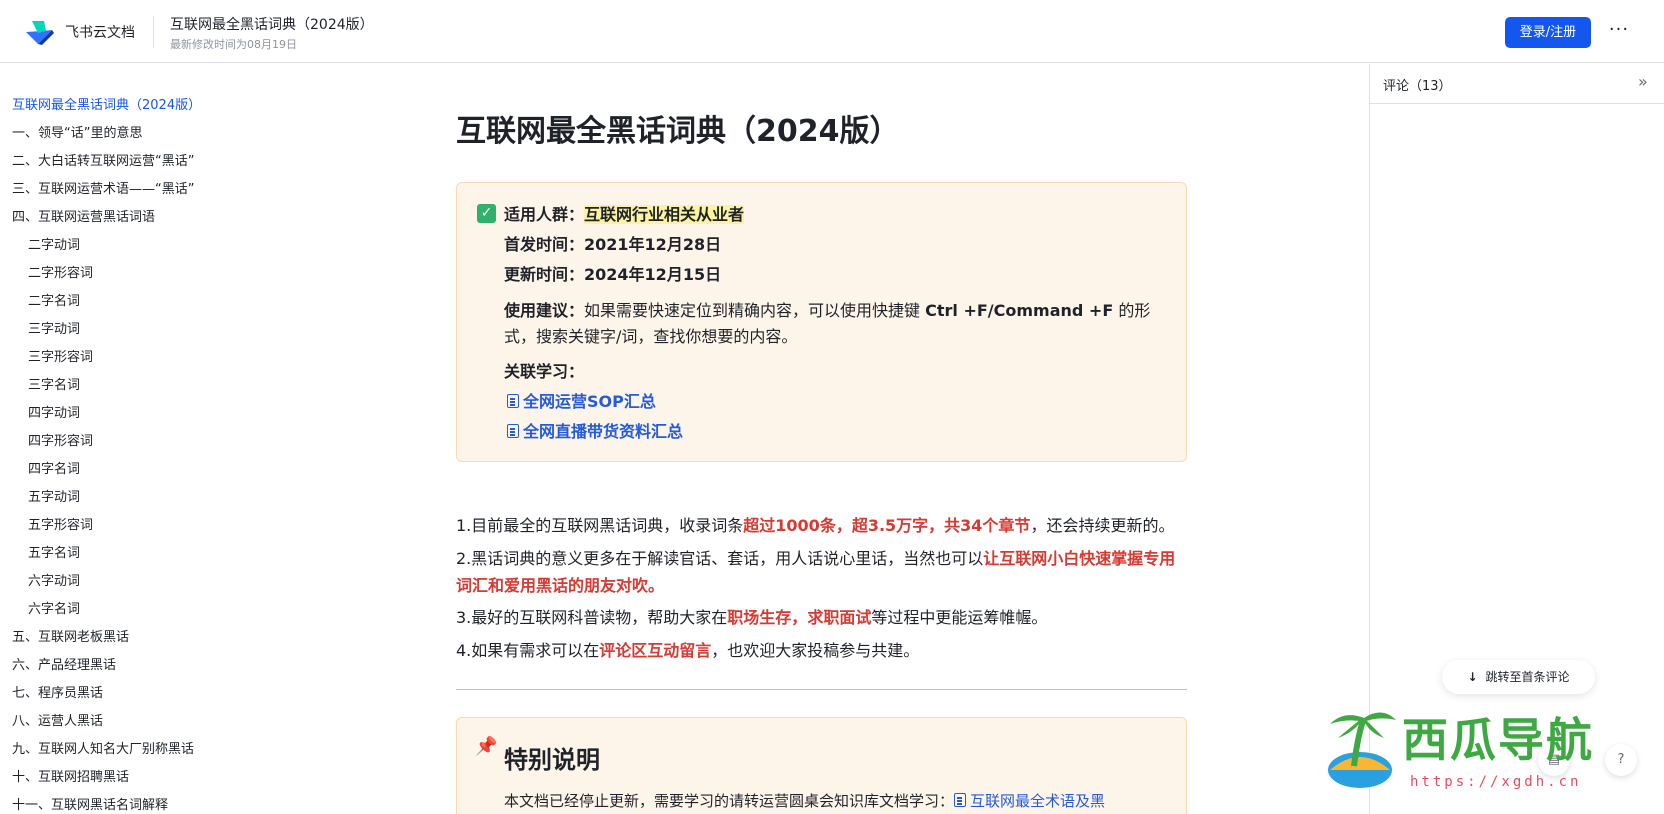 The width and height of the screenshot is (1664, 814). I want to click on toc-item: 七、程序员黑话, so click(130, 694).